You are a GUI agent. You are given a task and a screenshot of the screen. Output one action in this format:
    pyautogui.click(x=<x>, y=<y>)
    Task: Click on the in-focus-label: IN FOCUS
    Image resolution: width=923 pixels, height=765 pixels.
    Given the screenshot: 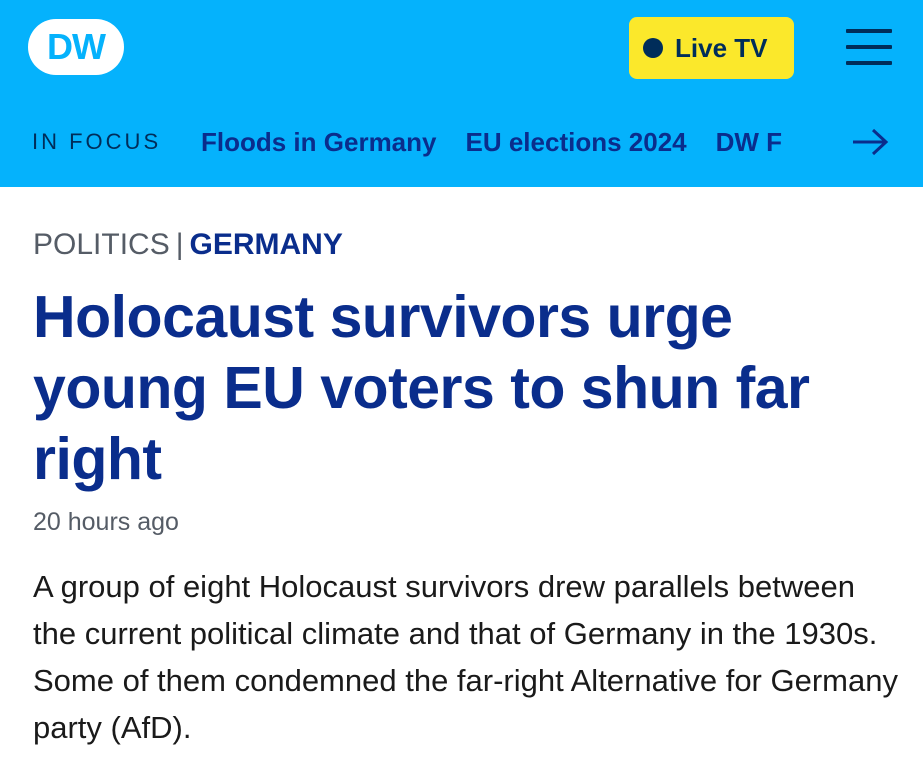 What is the action you would take?
    pyautogui.click(x=97, y=141)
    